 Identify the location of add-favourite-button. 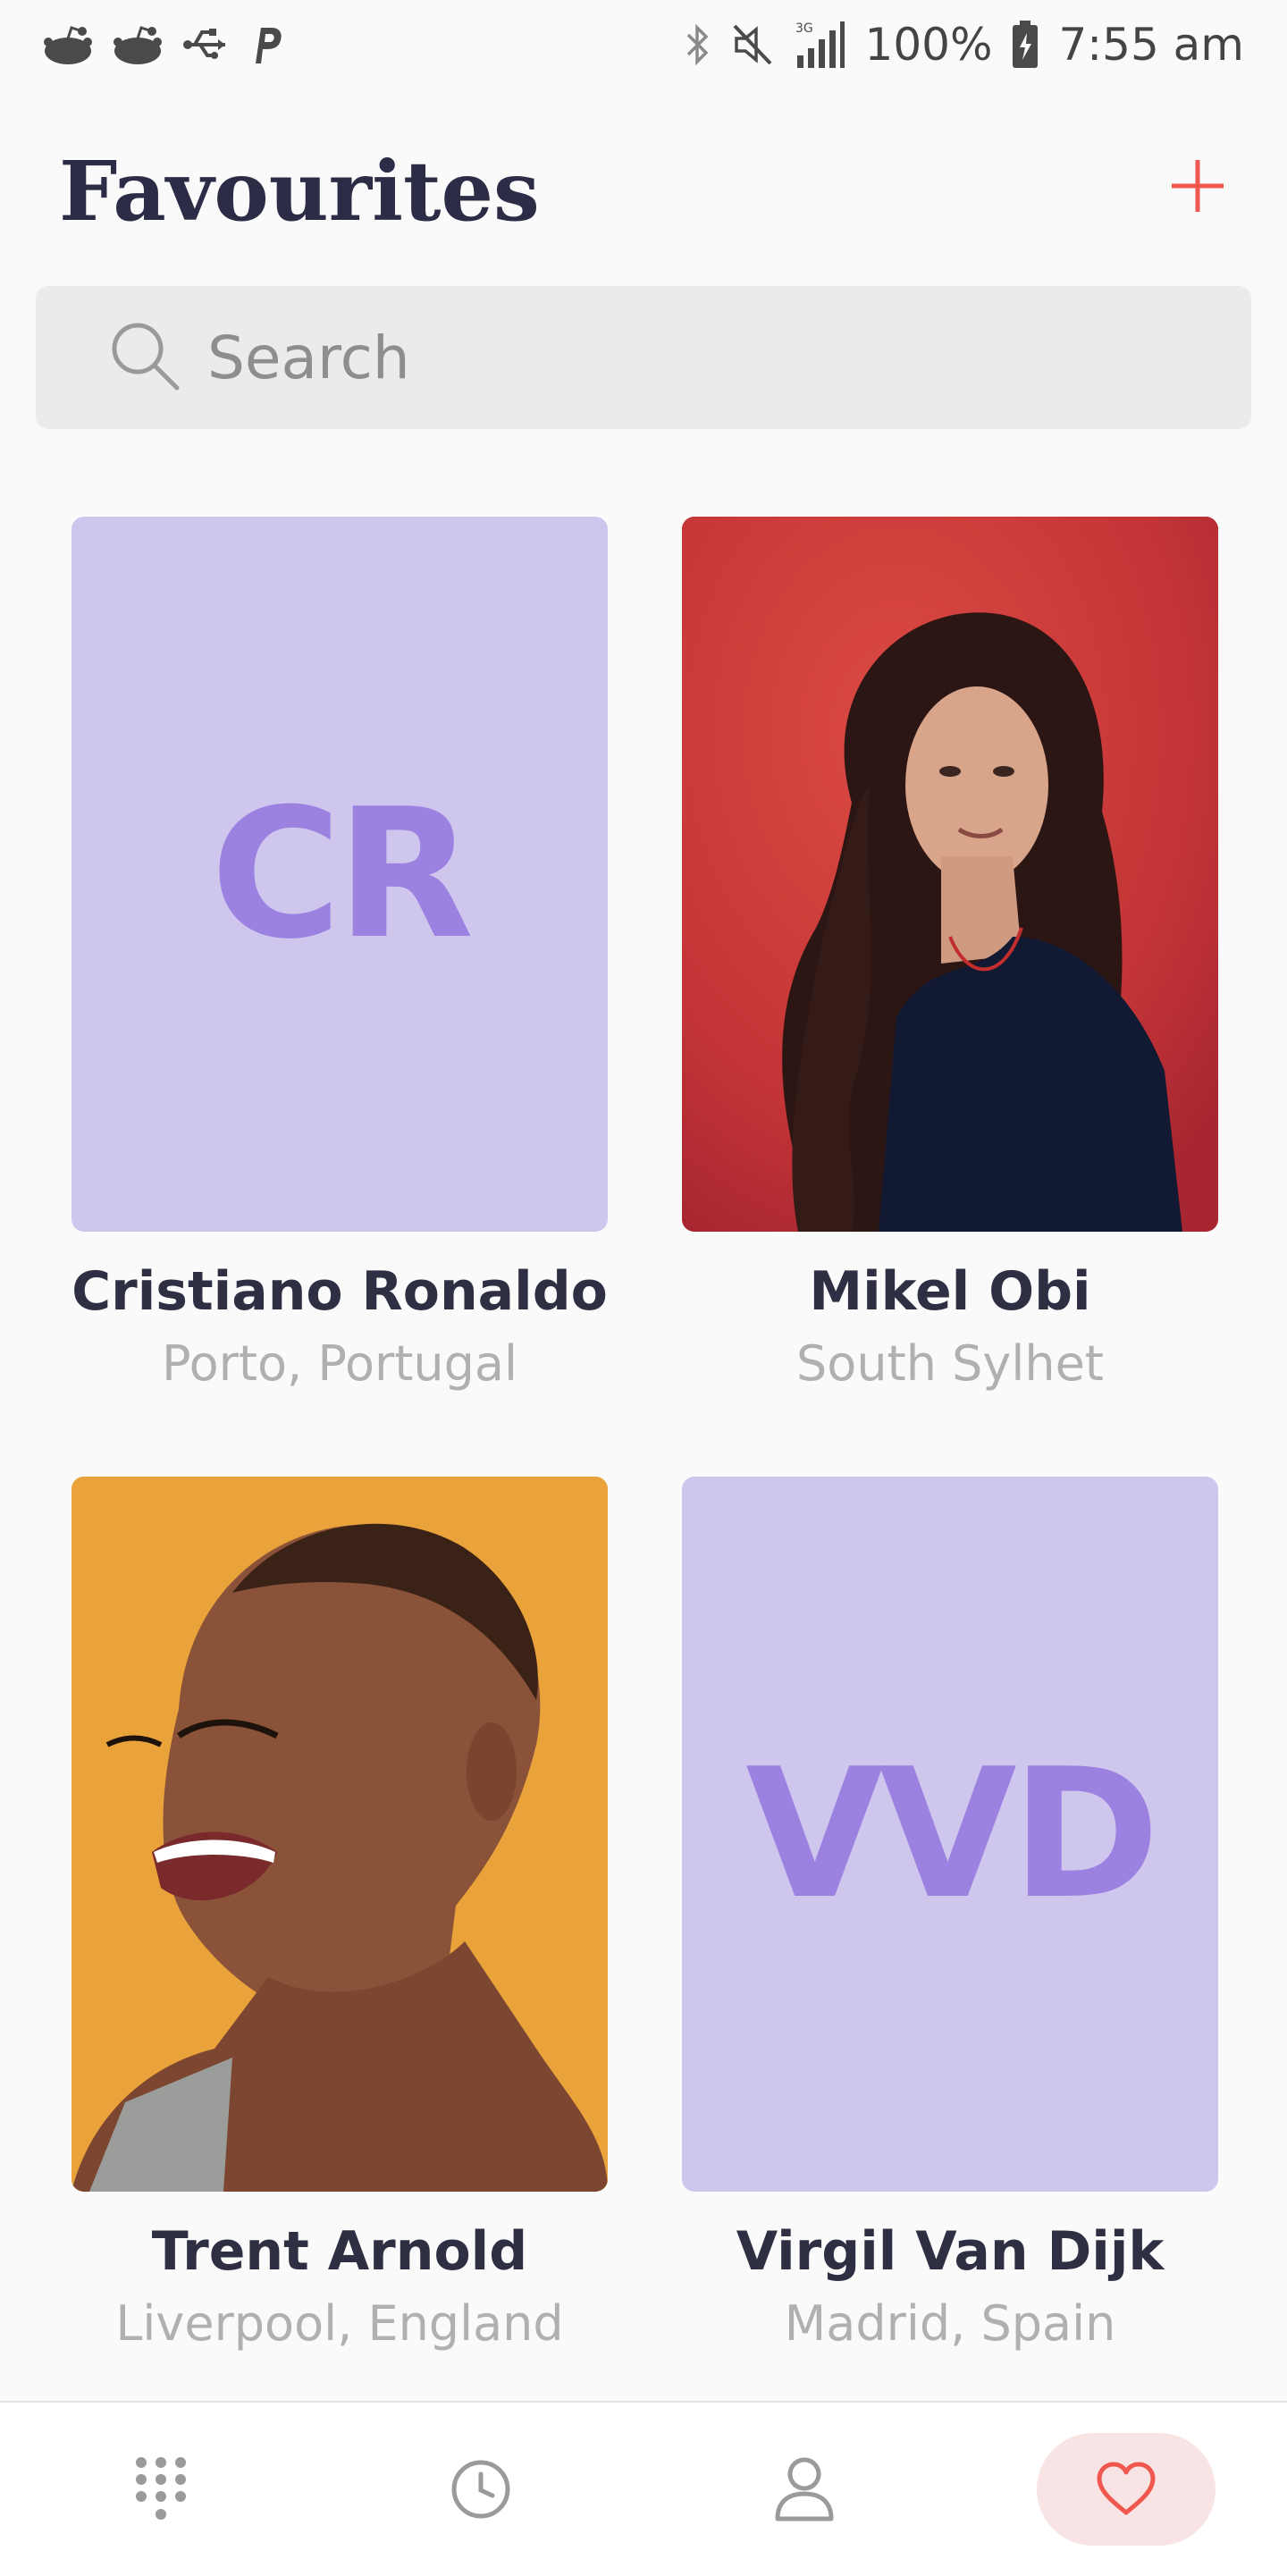
(1198, 186).